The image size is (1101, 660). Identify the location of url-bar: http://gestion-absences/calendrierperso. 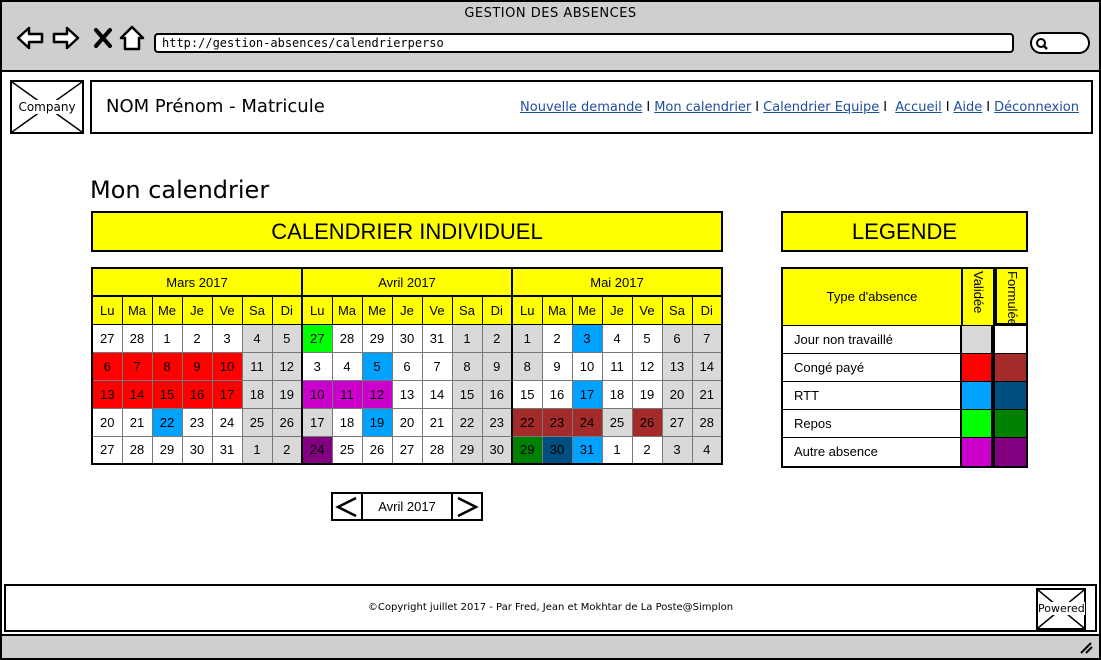
(584, 43).